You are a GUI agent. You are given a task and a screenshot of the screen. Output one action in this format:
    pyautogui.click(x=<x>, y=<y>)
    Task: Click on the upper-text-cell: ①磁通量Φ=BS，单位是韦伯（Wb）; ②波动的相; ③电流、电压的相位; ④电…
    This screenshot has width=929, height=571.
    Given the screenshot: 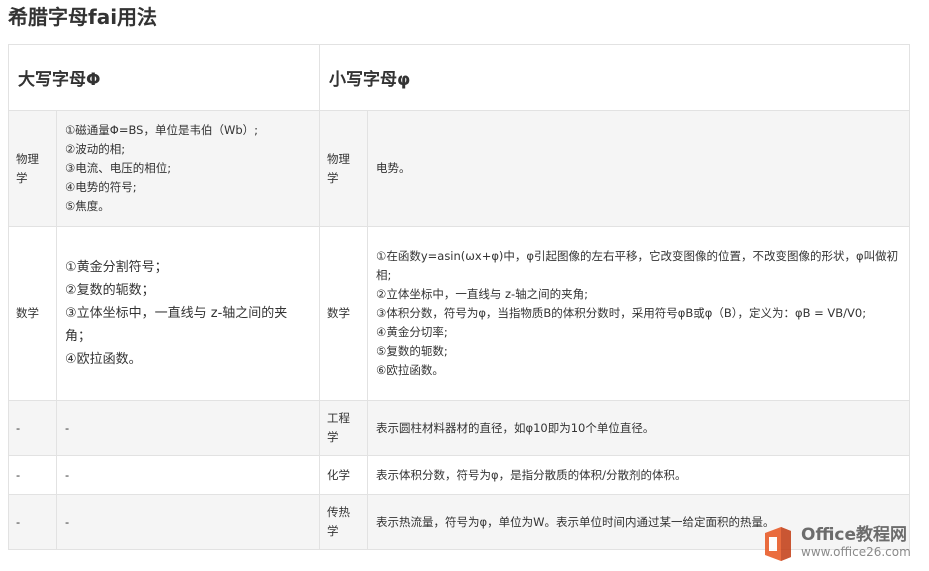 What is the action you would take?
    pyautogui.click(x=188, y=168)
    